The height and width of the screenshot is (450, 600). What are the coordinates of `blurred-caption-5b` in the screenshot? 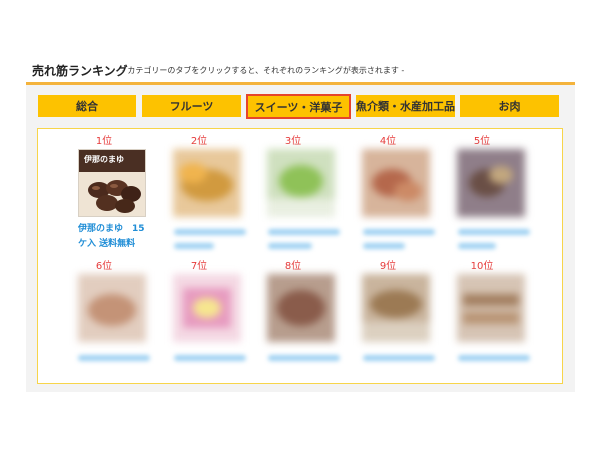 It's located at (477, 246).